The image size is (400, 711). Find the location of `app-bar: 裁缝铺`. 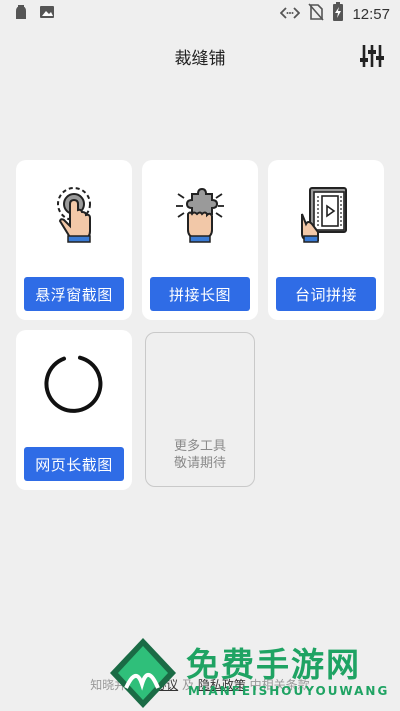

app-bar: 裁缝铺 is located at coordinates (200, 56).